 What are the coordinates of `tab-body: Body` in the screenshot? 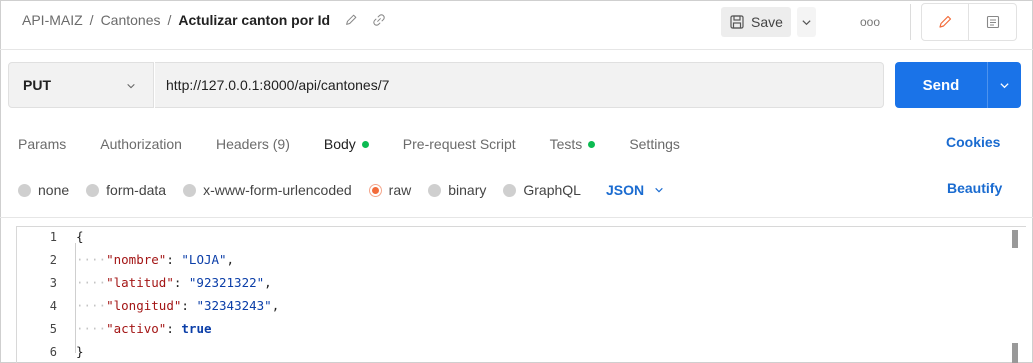 It's located at (346, 144).